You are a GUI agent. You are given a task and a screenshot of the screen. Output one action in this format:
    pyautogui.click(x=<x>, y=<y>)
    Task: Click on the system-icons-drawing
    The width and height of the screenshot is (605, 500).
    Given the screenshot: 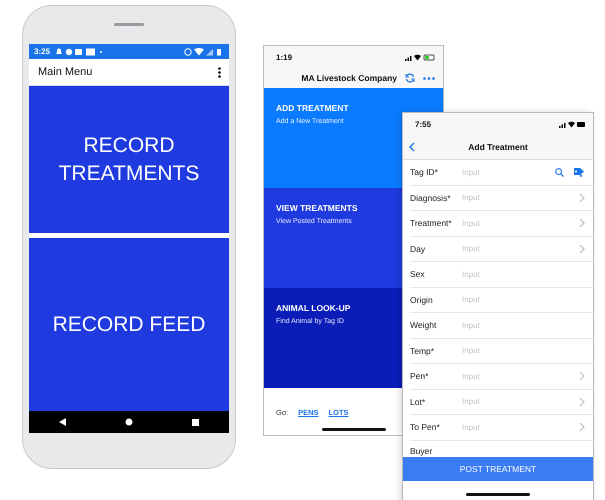 What is the action you would take?
    pyautogui.click(x=204, y=52)
    